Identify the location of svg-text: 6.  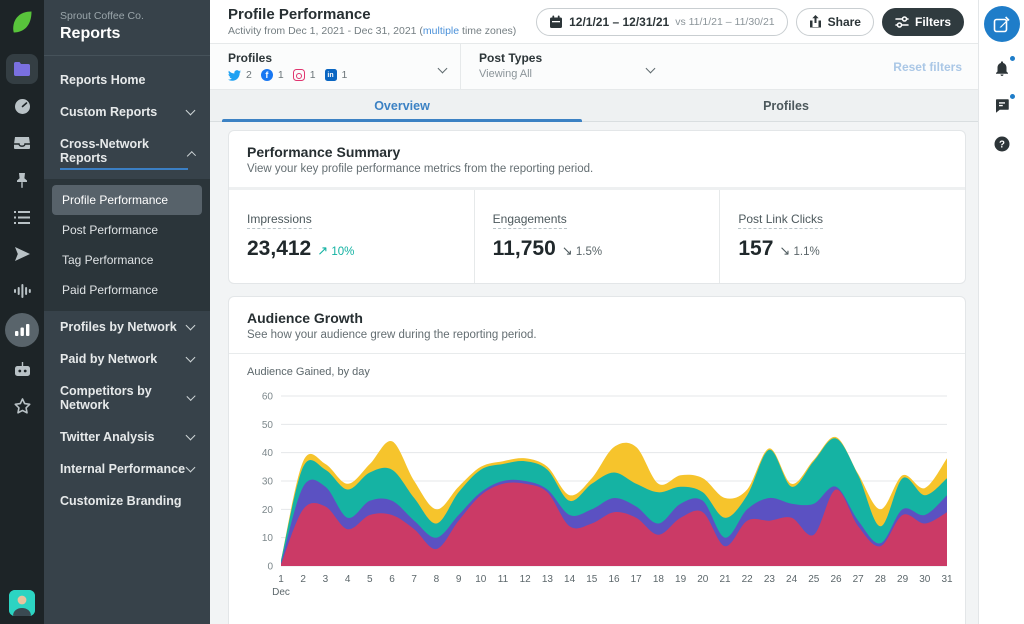
(392, 579).